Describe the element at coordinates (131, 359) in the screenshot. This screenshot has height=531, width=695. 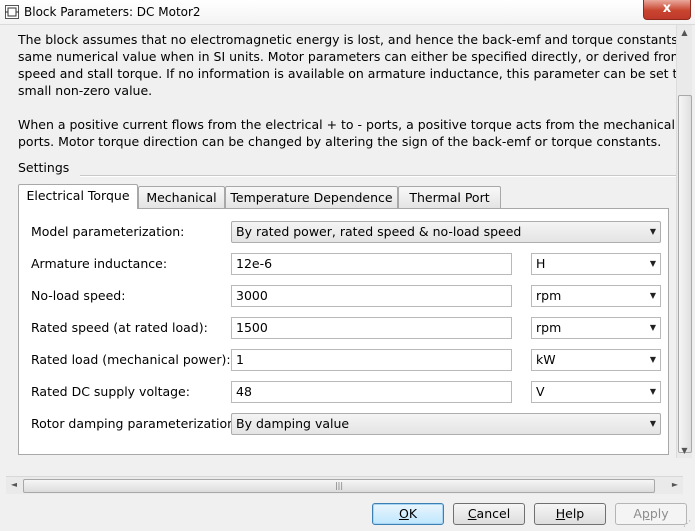
I see `rated-load-label: Rated load (mechanical power):` at that location.